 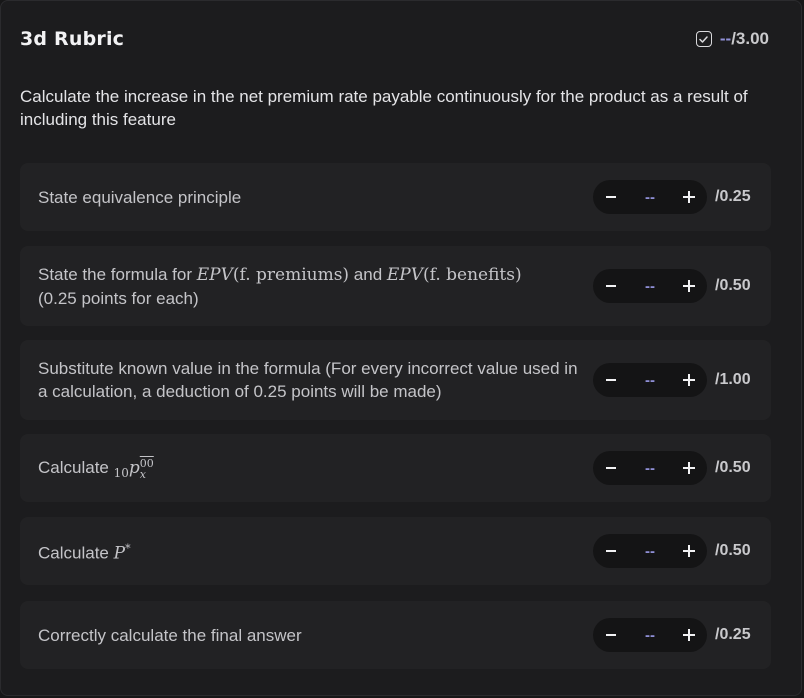 What do you see at coordinates (703, 39) in the screenshot?
I see `checkbox-check-icon` at bounding box center [703, 39].